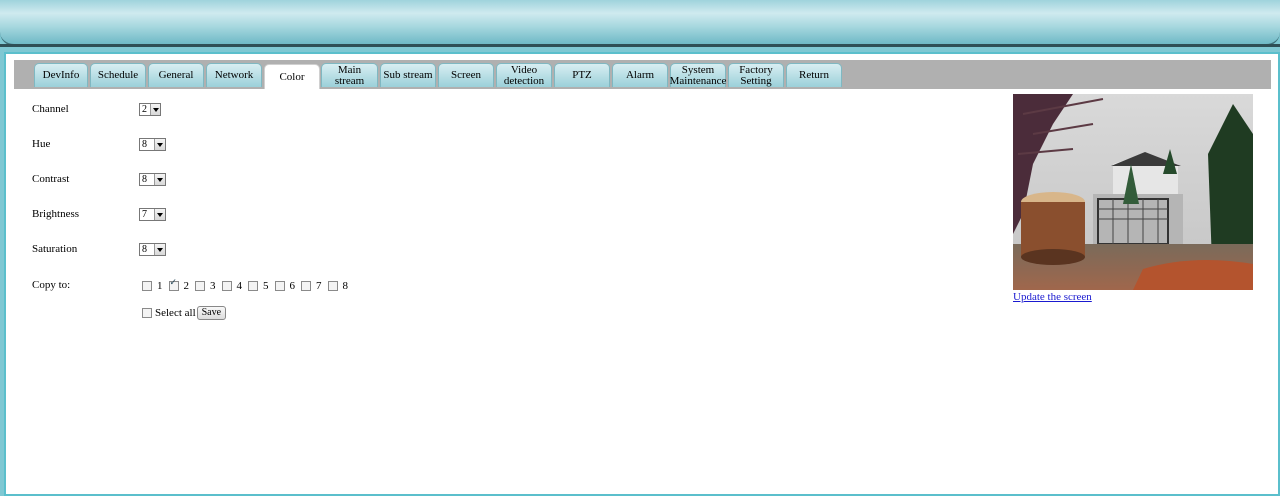 Image resolution: width=1280 pixels, height=496 pixels. Describe the element at coordinates (147, 313) in the screenshot. I see `select-all-checkbox` at that location.